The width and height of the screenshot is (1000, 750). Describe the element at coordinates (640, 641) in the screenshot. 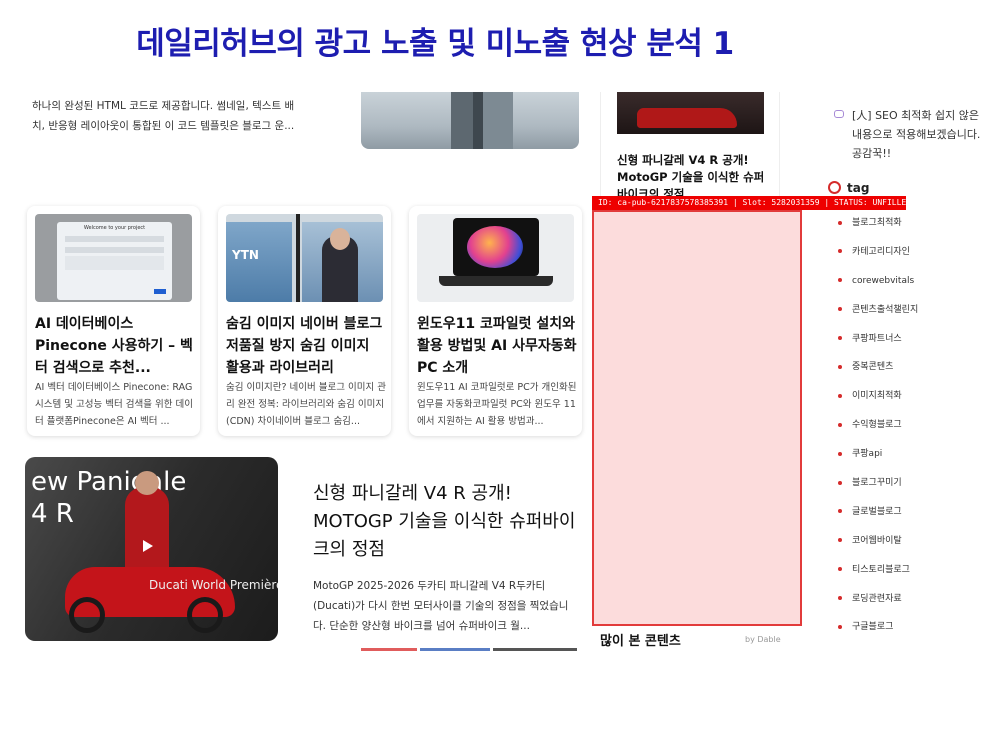

I see `popular-content-heading: 많이 본 콘텐츠` at that location.